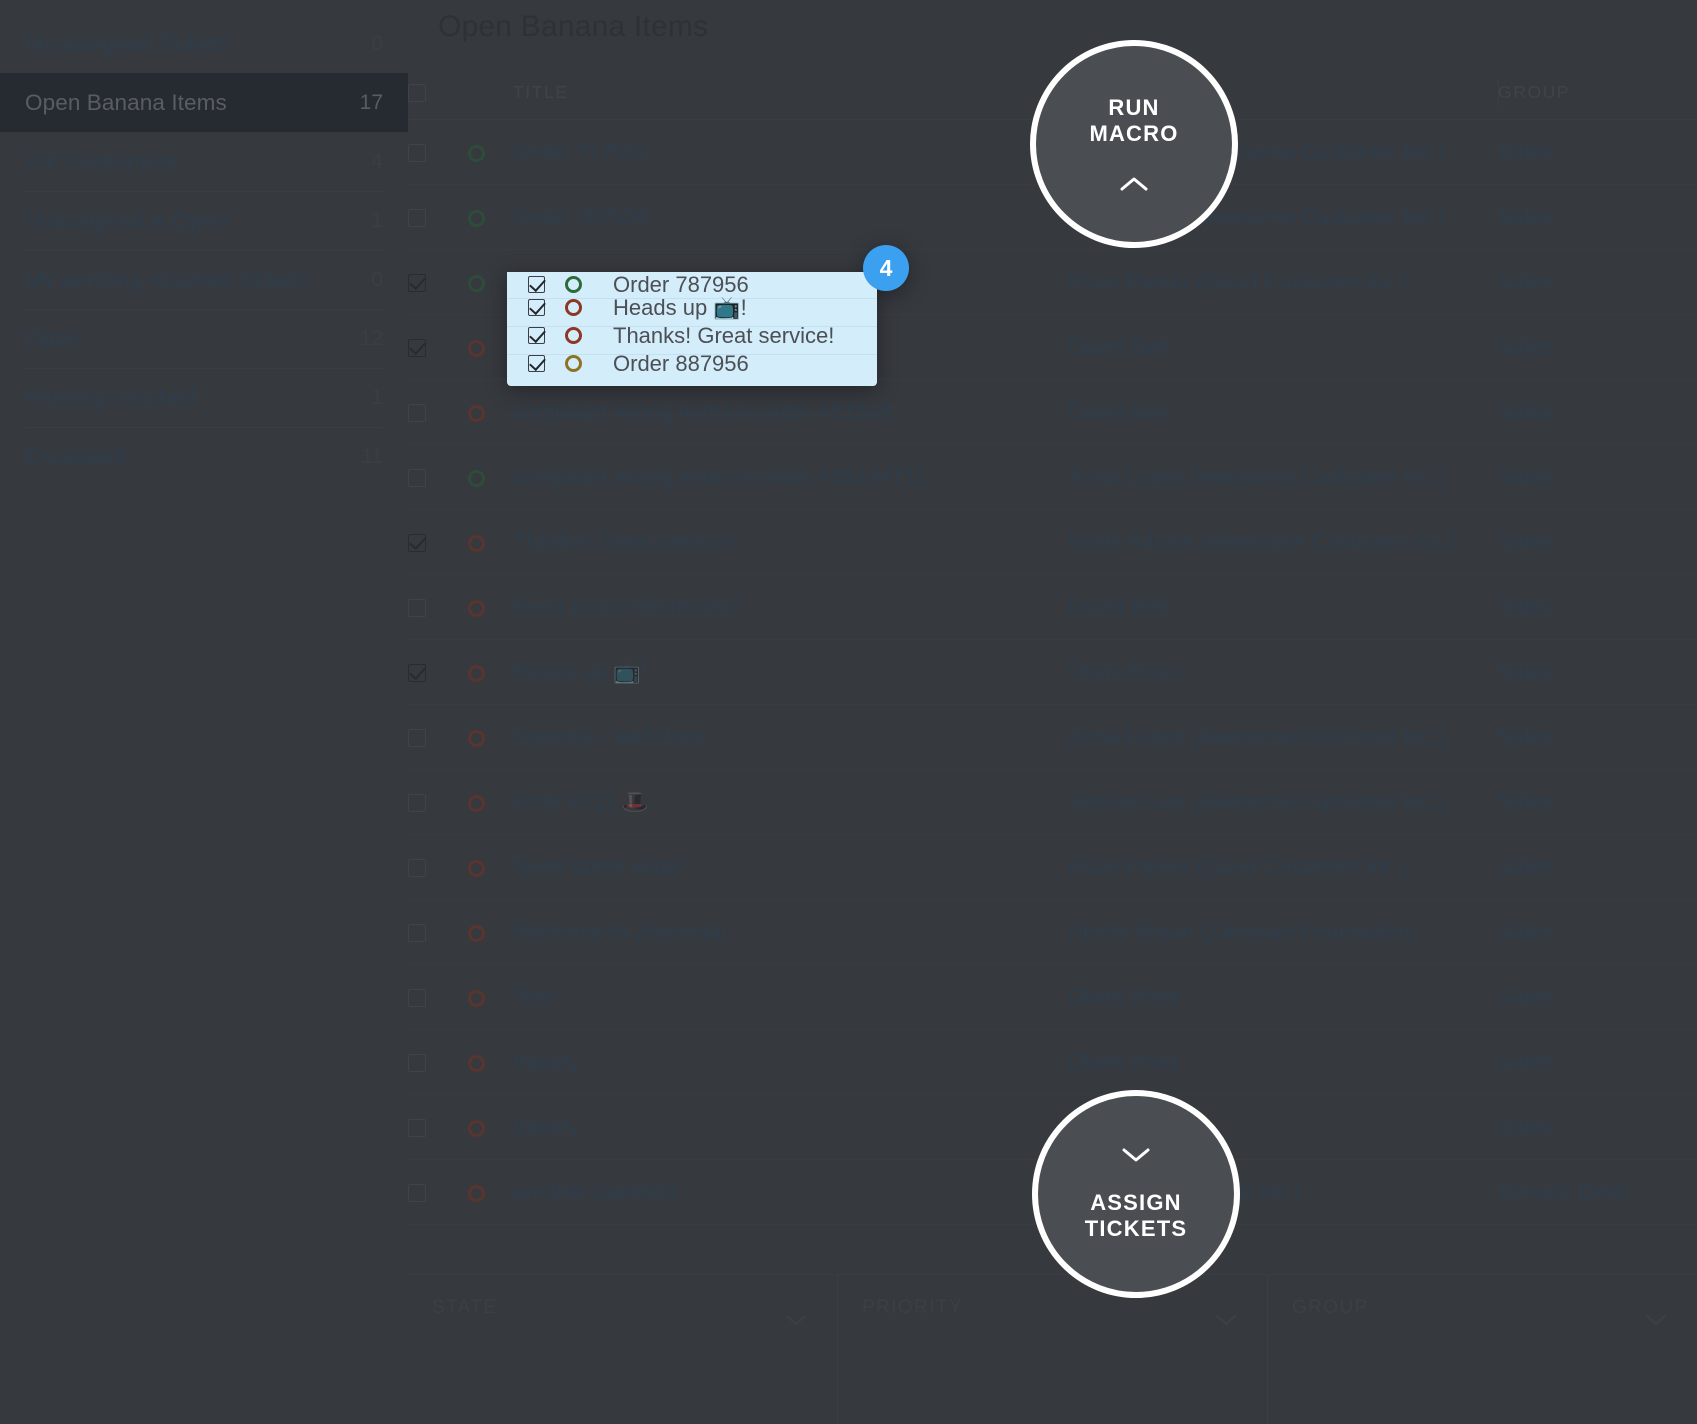 This screenshot has height=1424, width=1697. Describe the element at coordinates (790, 802) in the screenshot. I see `row-title: Error 4711 🎩` at that location.